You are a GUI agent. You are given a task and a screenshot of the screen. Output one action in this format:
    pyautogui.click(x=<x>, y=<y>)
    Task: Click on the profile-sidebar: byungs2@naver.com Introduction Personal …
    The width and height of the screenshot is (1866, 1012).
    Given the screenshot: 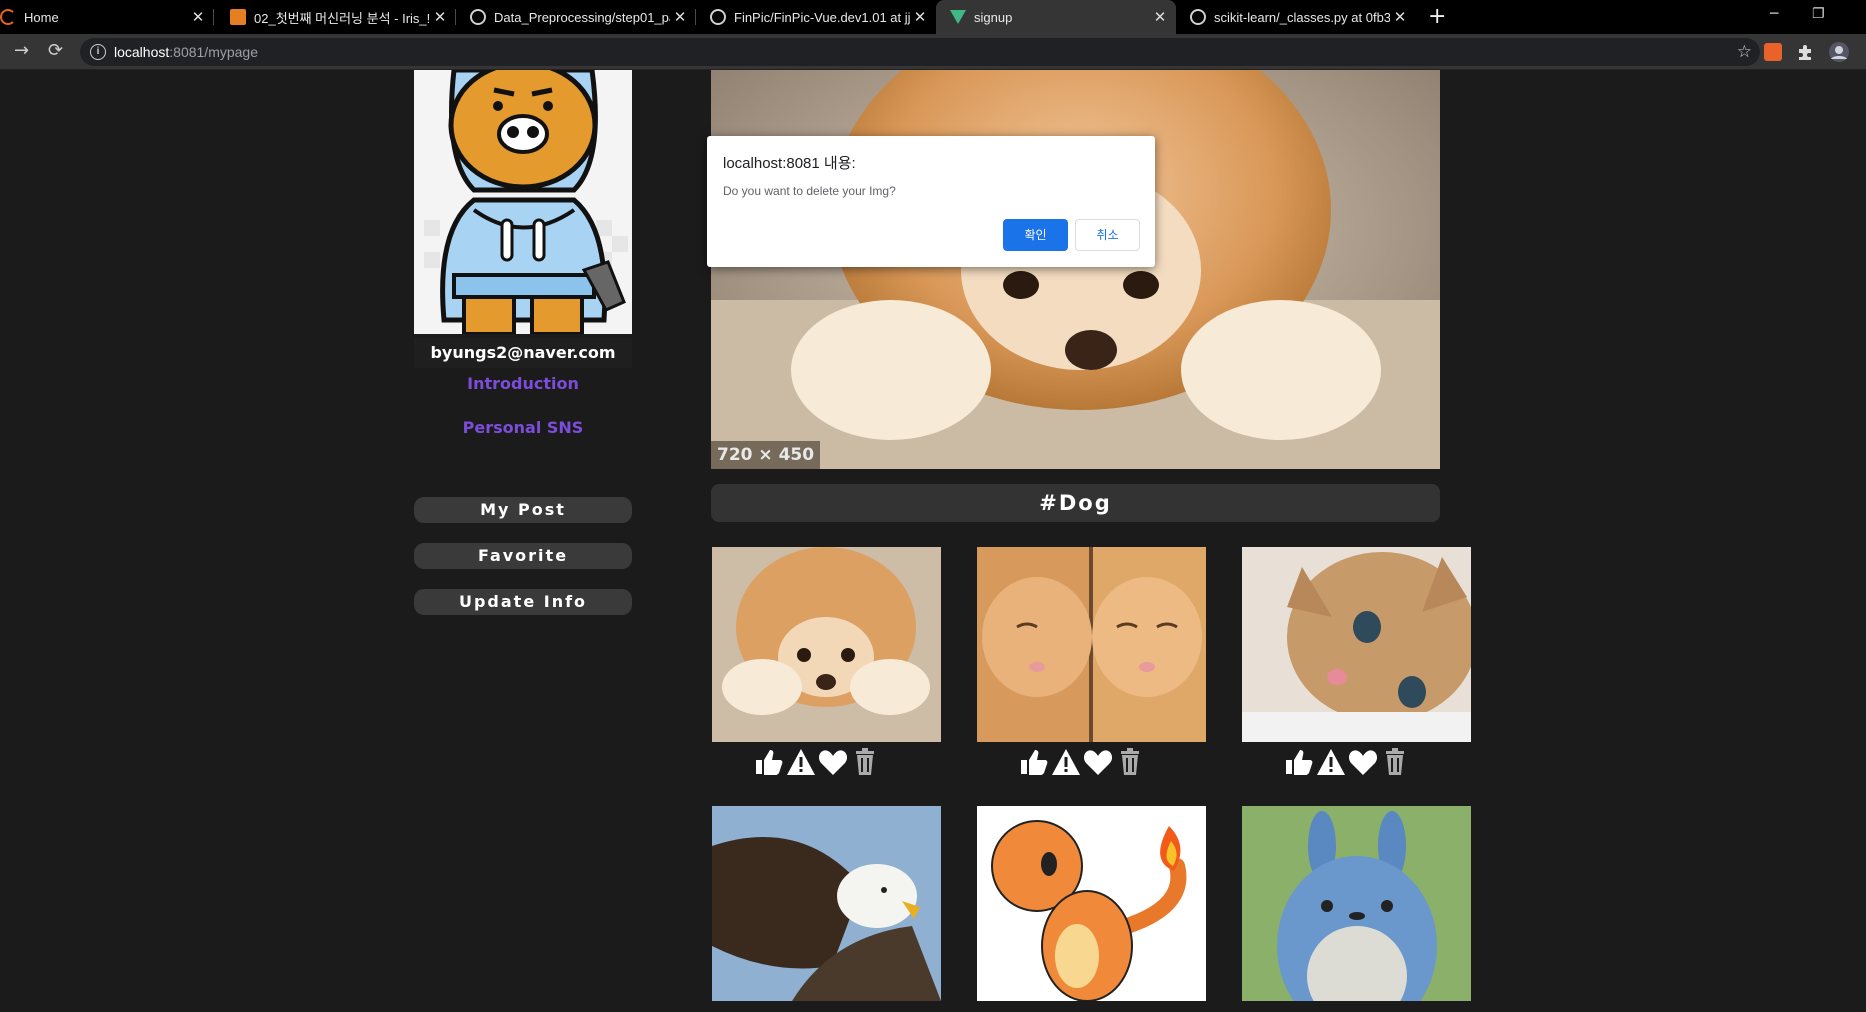 What is the action you would take?
    pyautogui.click(x=523, y=342)
    